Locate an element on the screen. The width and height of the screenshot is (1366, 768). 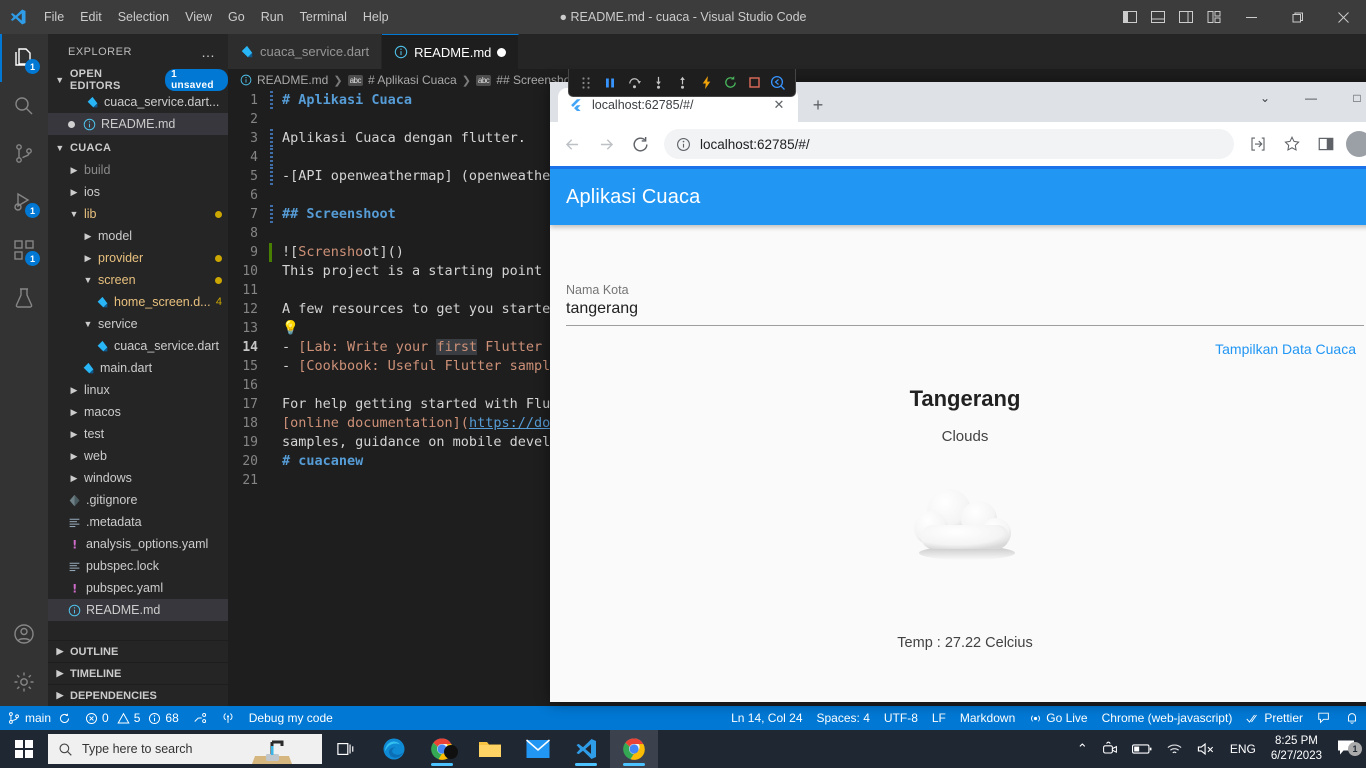
address-bar: localhost:62785/#/ is located at coordinates (949, 144).